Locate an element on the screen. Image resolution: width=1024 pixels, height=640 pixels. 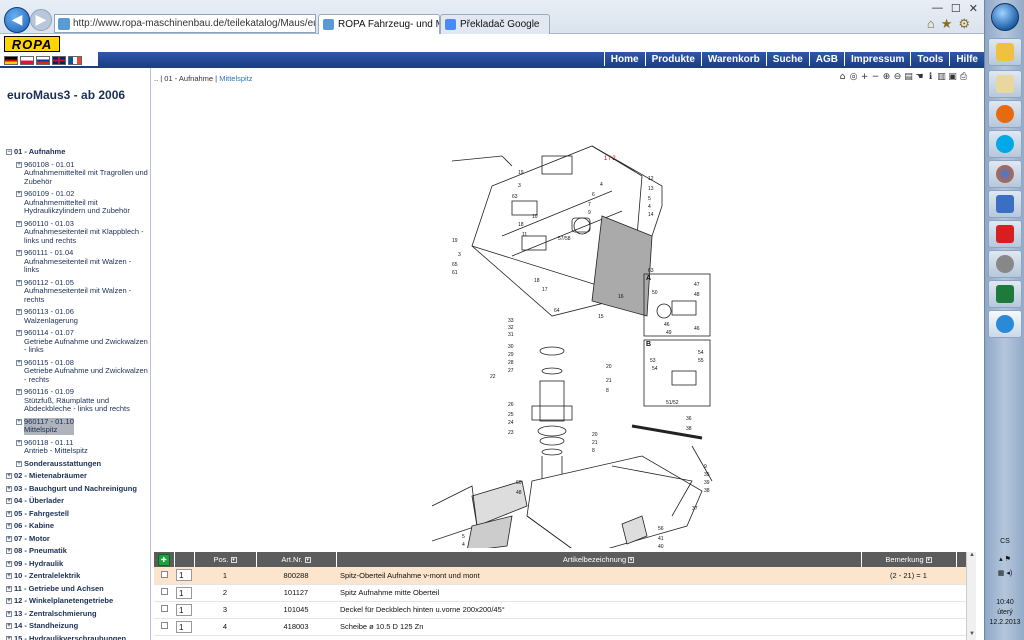
forward-button: ▶ is located at coordinates (41, 20).